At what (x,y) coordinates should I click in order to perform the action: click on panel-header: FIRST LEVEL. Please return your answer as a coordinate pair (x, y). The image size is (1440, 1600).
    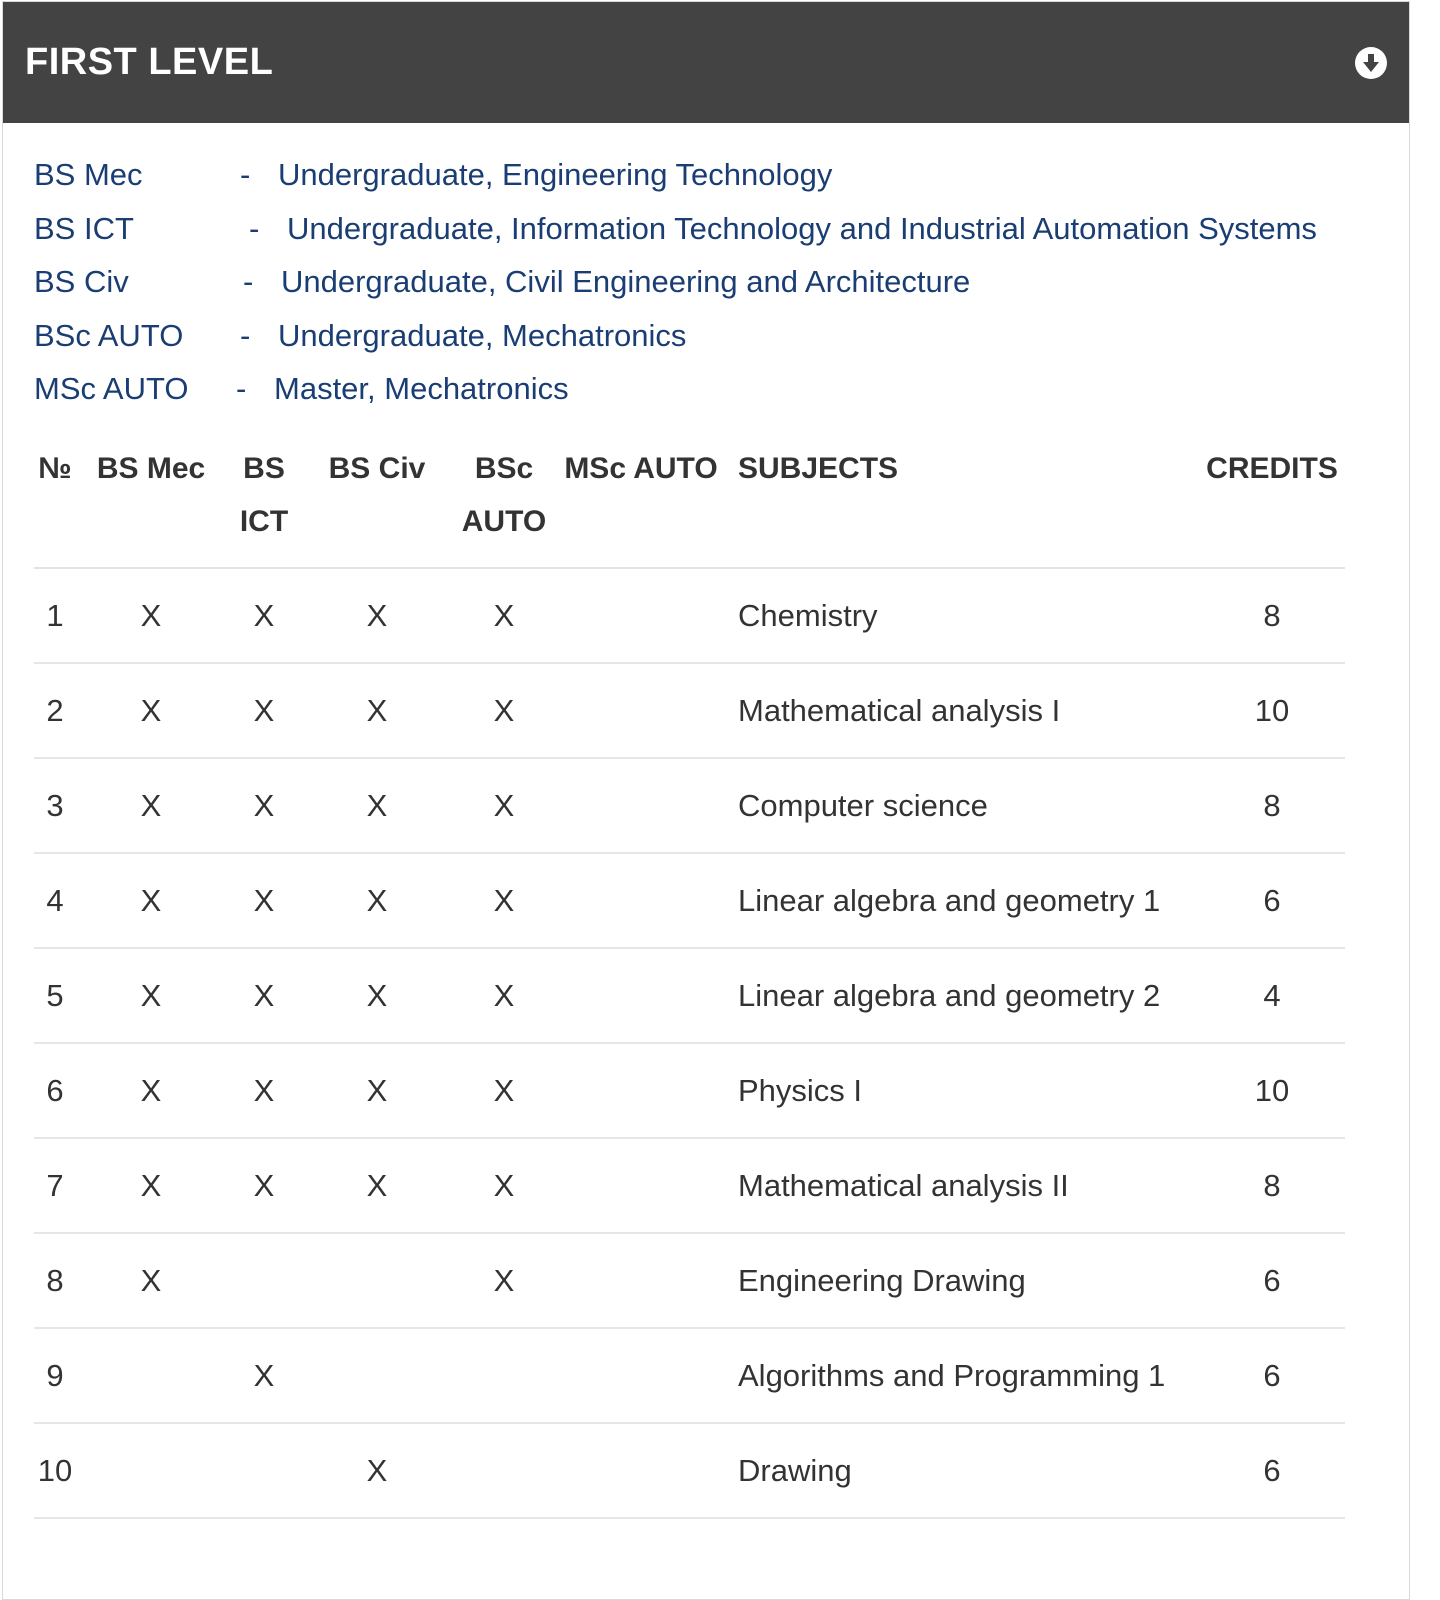
    Looking at the image, I should click on (706, 62).